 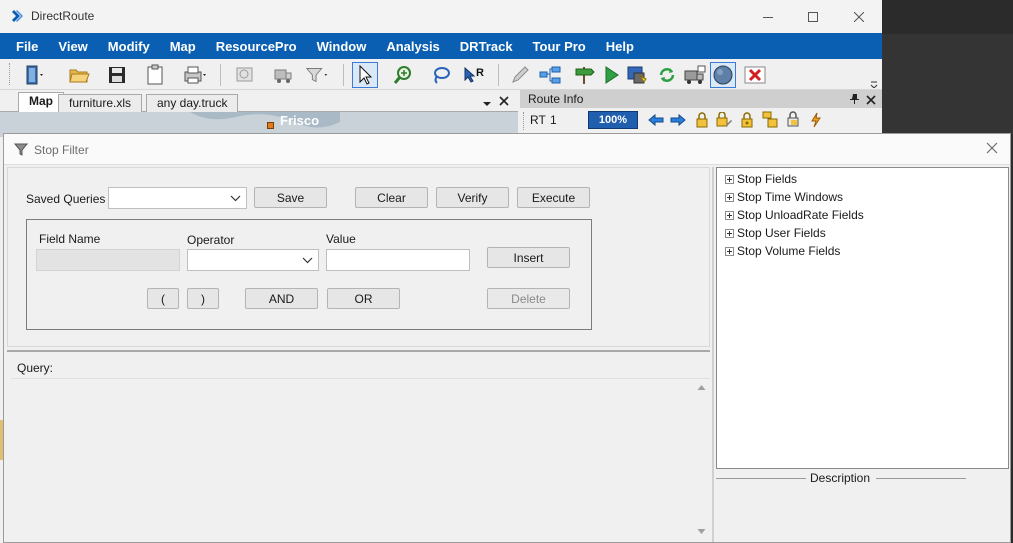 I want to click on play-icon, so click(x=611, y=75).